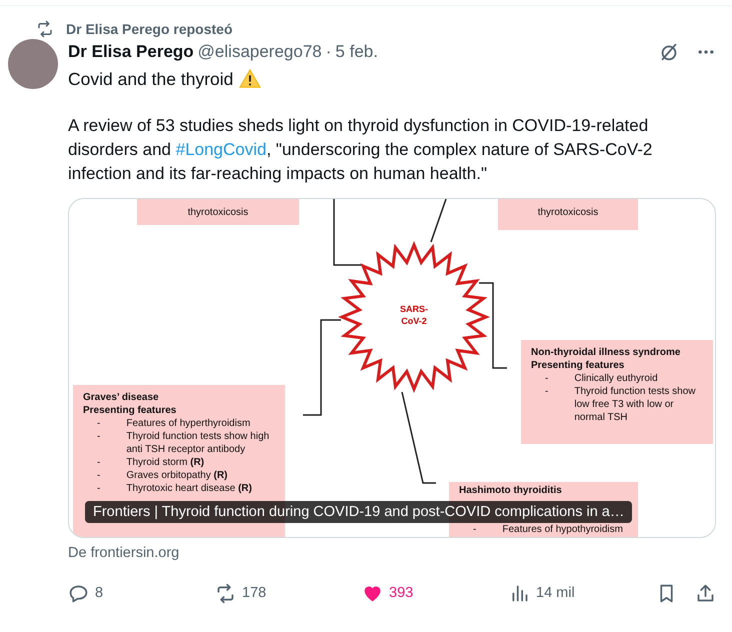 The image size is (732, 632). Describe the element at coordinates (78, 593) in the screenshot. I see `reply-icon` at that location.